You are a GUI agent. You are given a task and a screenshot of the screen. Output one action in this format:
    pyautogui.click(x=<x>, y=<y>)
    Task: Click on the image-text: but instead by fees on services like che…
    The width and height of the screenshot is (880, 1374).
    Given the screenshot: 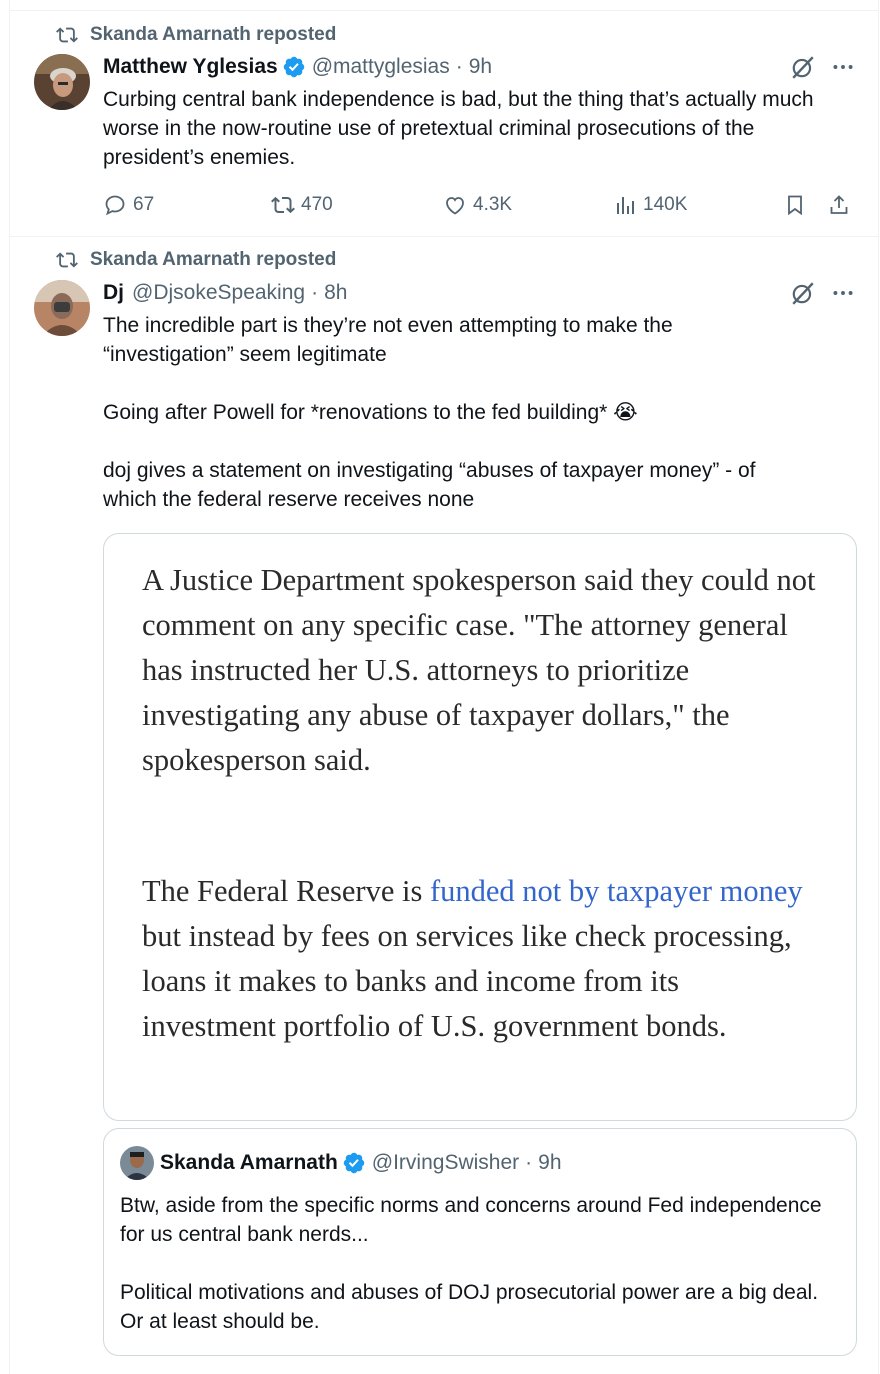 What is the action you would take?
    pyautogui.click(x=467, y=981)
    